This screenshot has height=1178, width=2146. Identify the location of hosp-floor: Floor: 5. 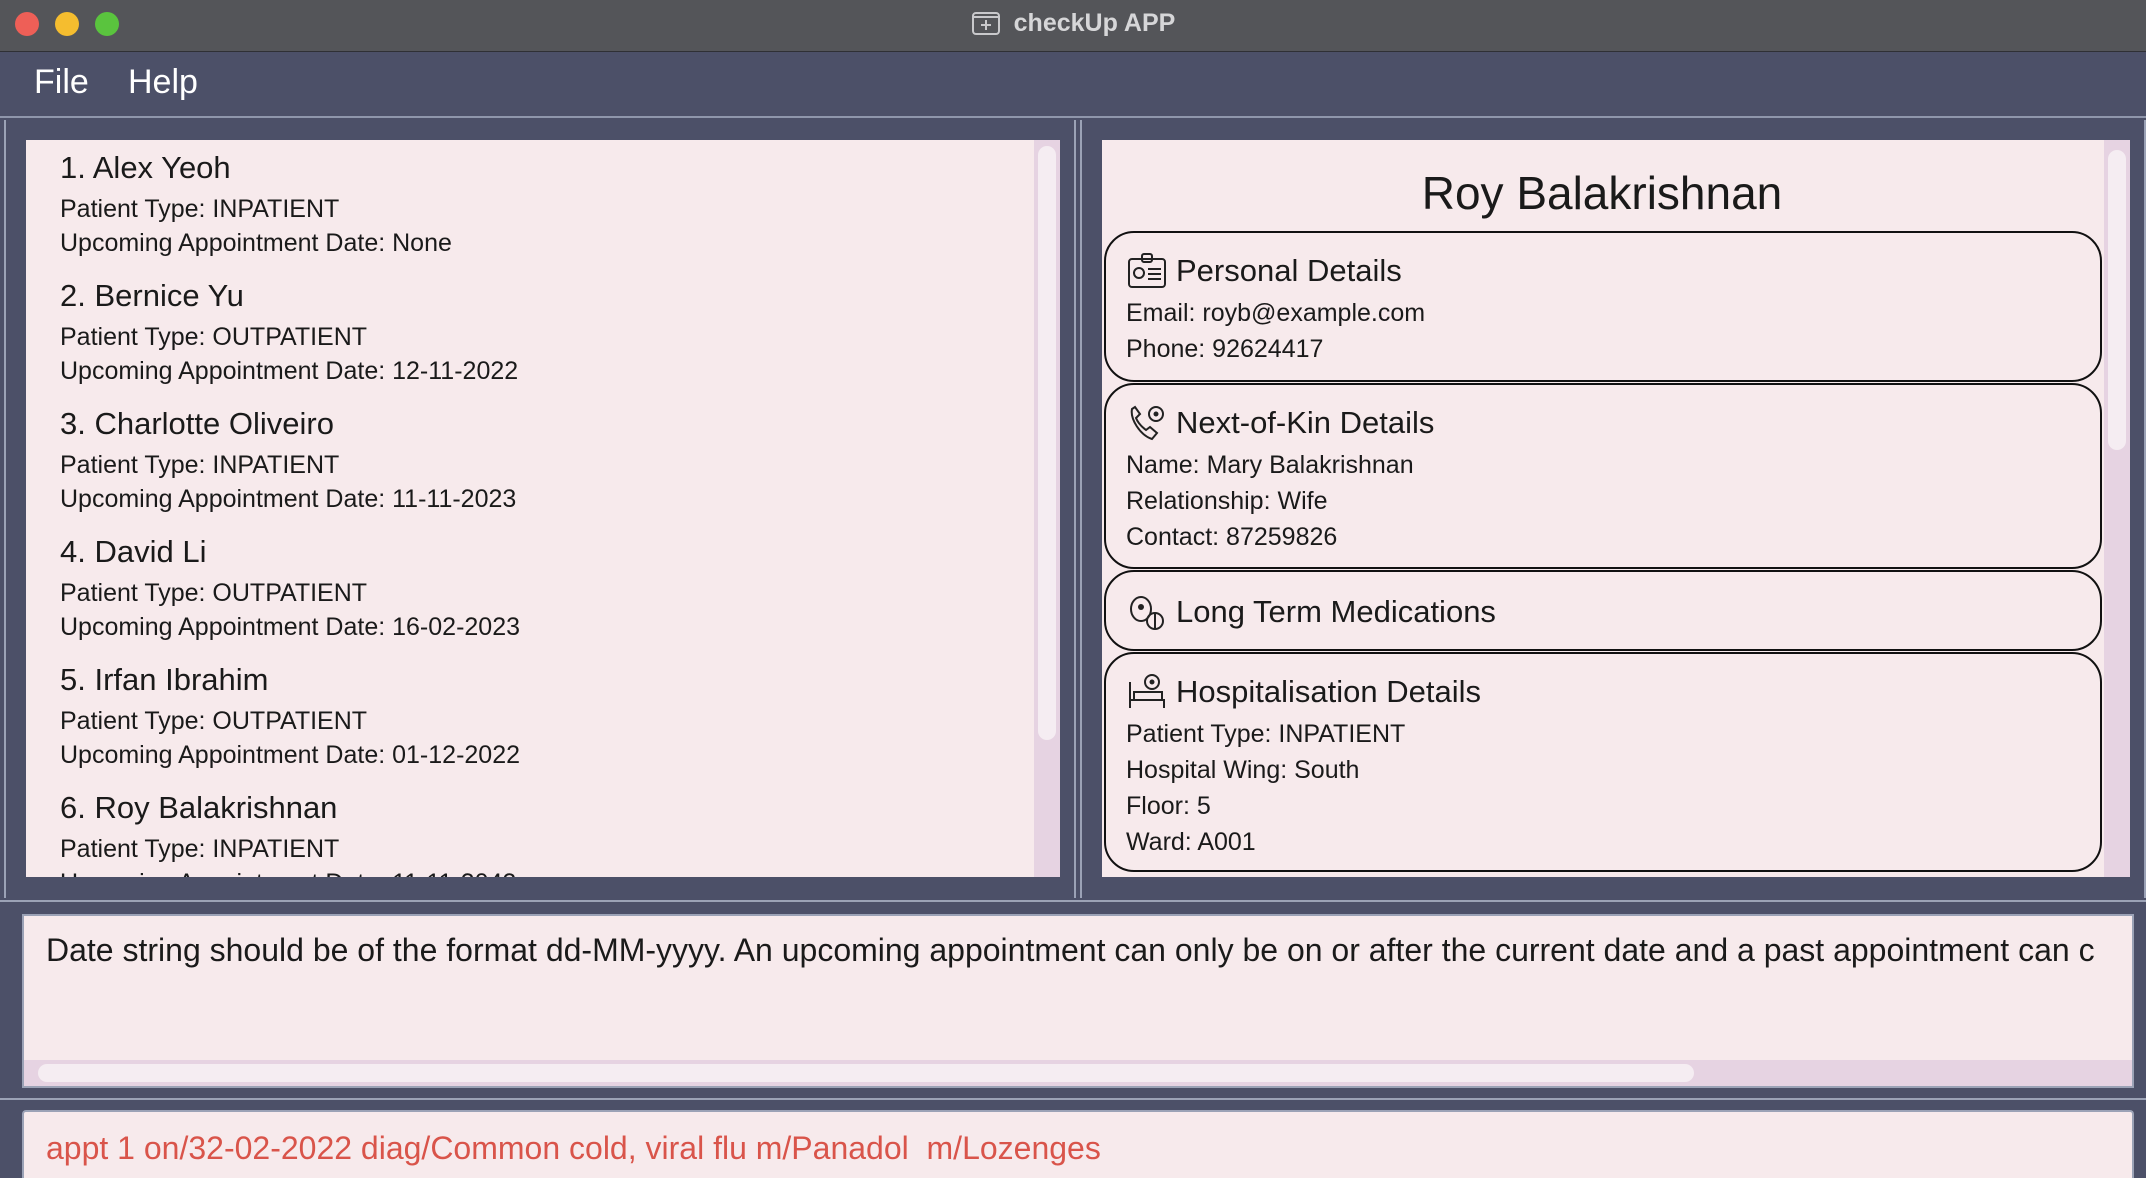
(1168, 806).